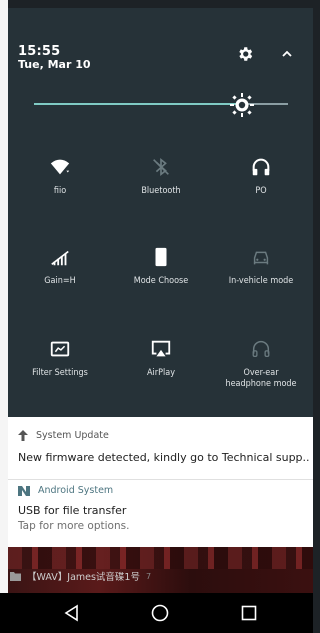 The width and height of the screenshot is (320, 633). What do you see at coordinates (15, 576) in the screenshot?
I see `folder-icon` at bounding box center [15, 576].